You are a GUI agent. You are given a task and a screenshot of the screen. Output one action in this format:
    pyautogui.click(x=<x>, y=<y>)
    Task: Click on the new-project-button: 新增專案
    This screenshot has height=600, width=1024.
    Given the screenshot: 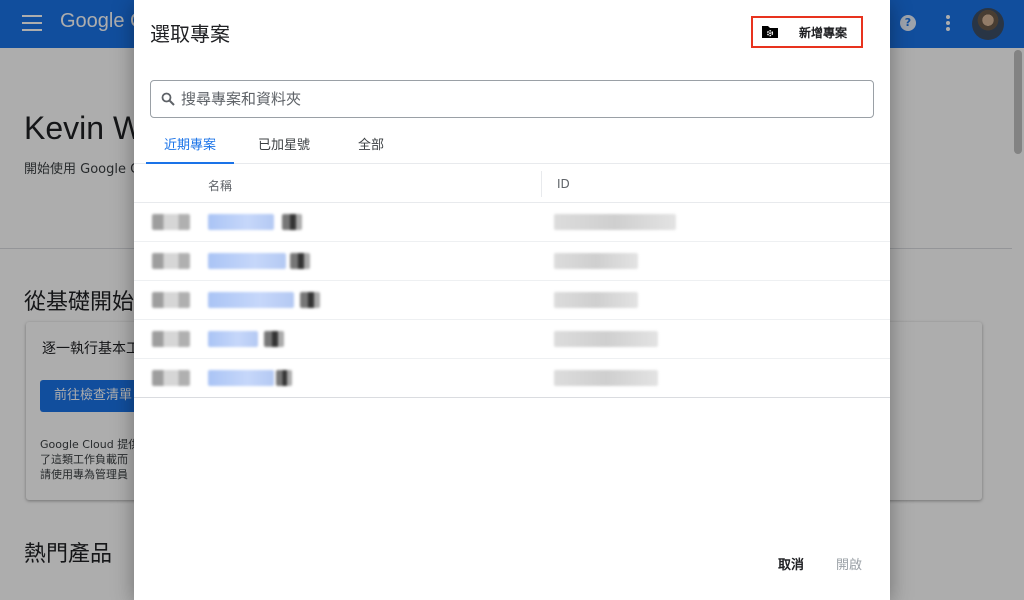 What is the action you would take?
    pyautogui.click(x=807, y=32)
    